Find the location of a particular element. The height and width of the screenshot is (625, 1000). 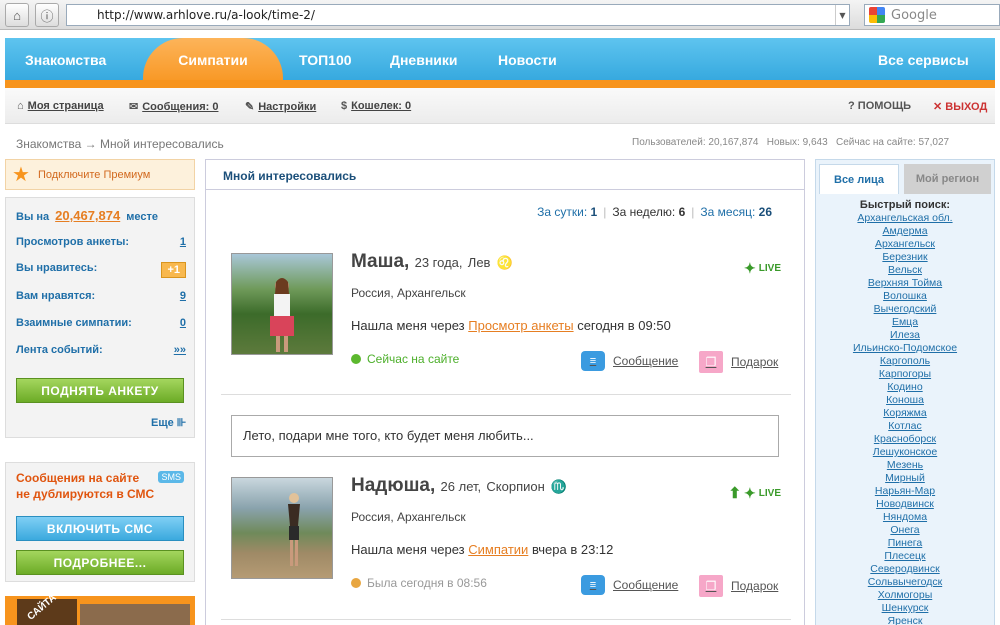

profile-name: Маша, 23 года, Лев ♌ is located at coordinates (432, 262).